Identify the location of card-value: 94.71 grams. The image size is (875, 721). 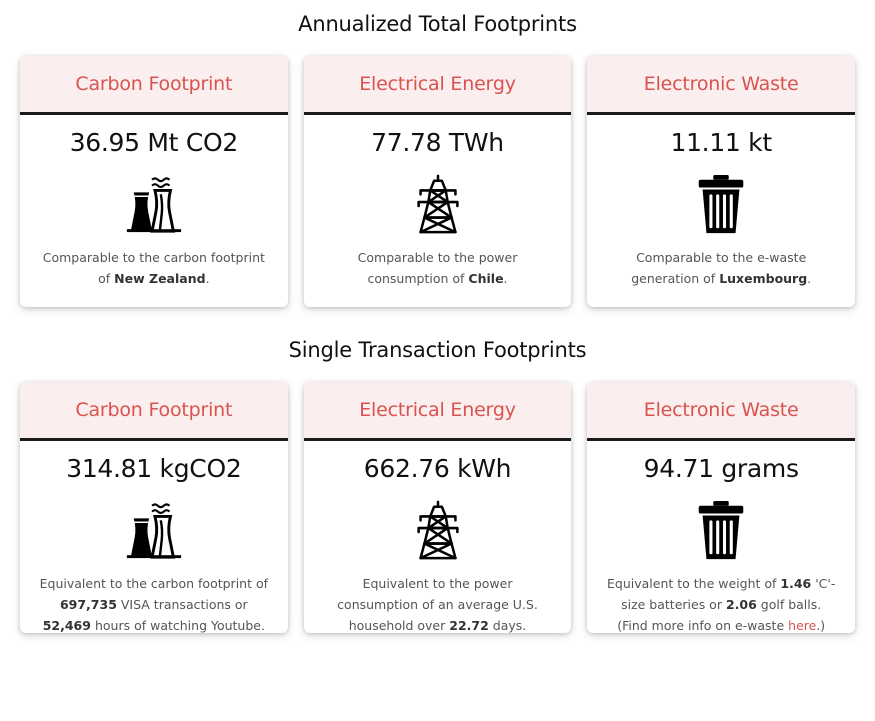
(721, 468).